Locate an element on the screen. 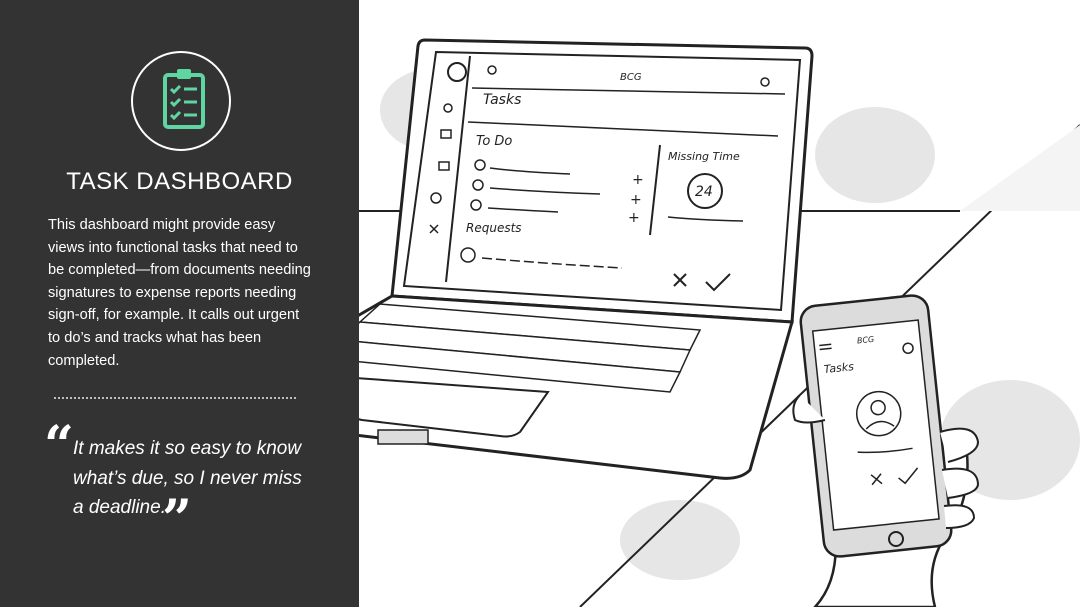  panel-title: TASK DASHBOARD is located at coordinates (179, 181).